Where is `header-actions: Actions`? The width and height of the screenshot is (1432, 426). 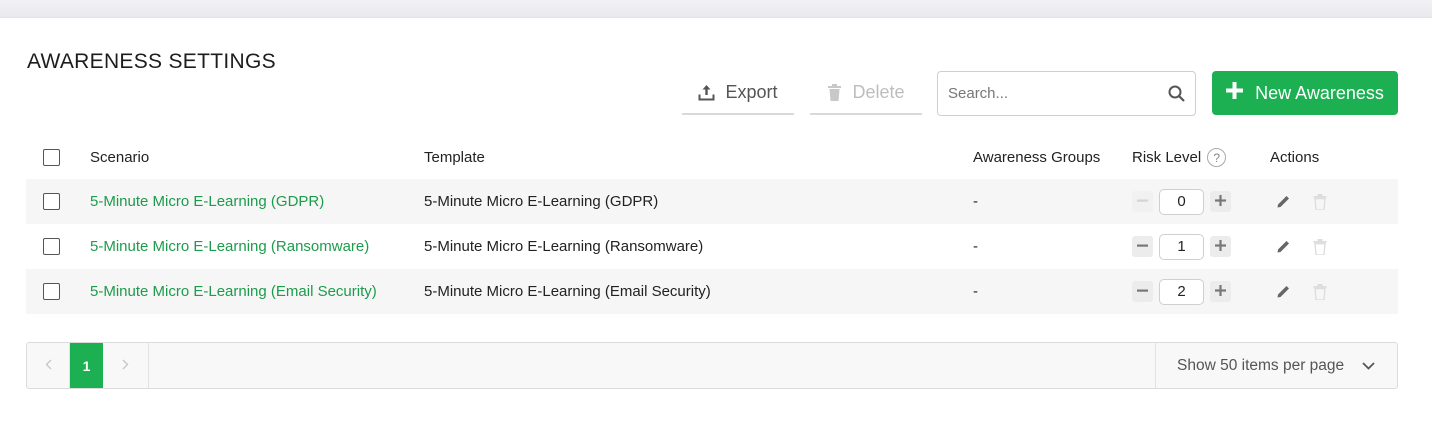 header-actions: Actions is located at coordinates (1295, 157).